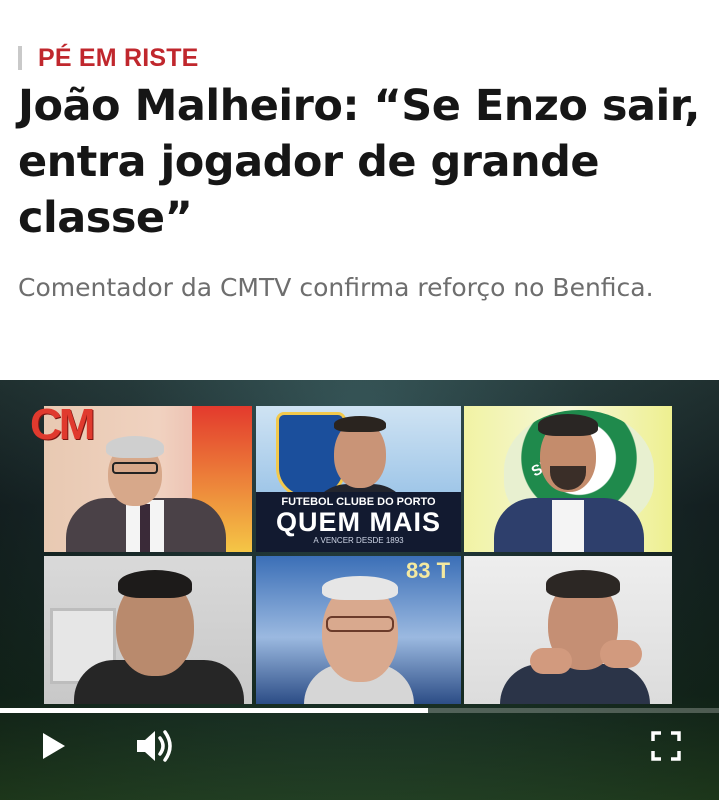 The width and height of the screenshot is (719, 800). I want to click on kicker-divider, so click(20, 58).